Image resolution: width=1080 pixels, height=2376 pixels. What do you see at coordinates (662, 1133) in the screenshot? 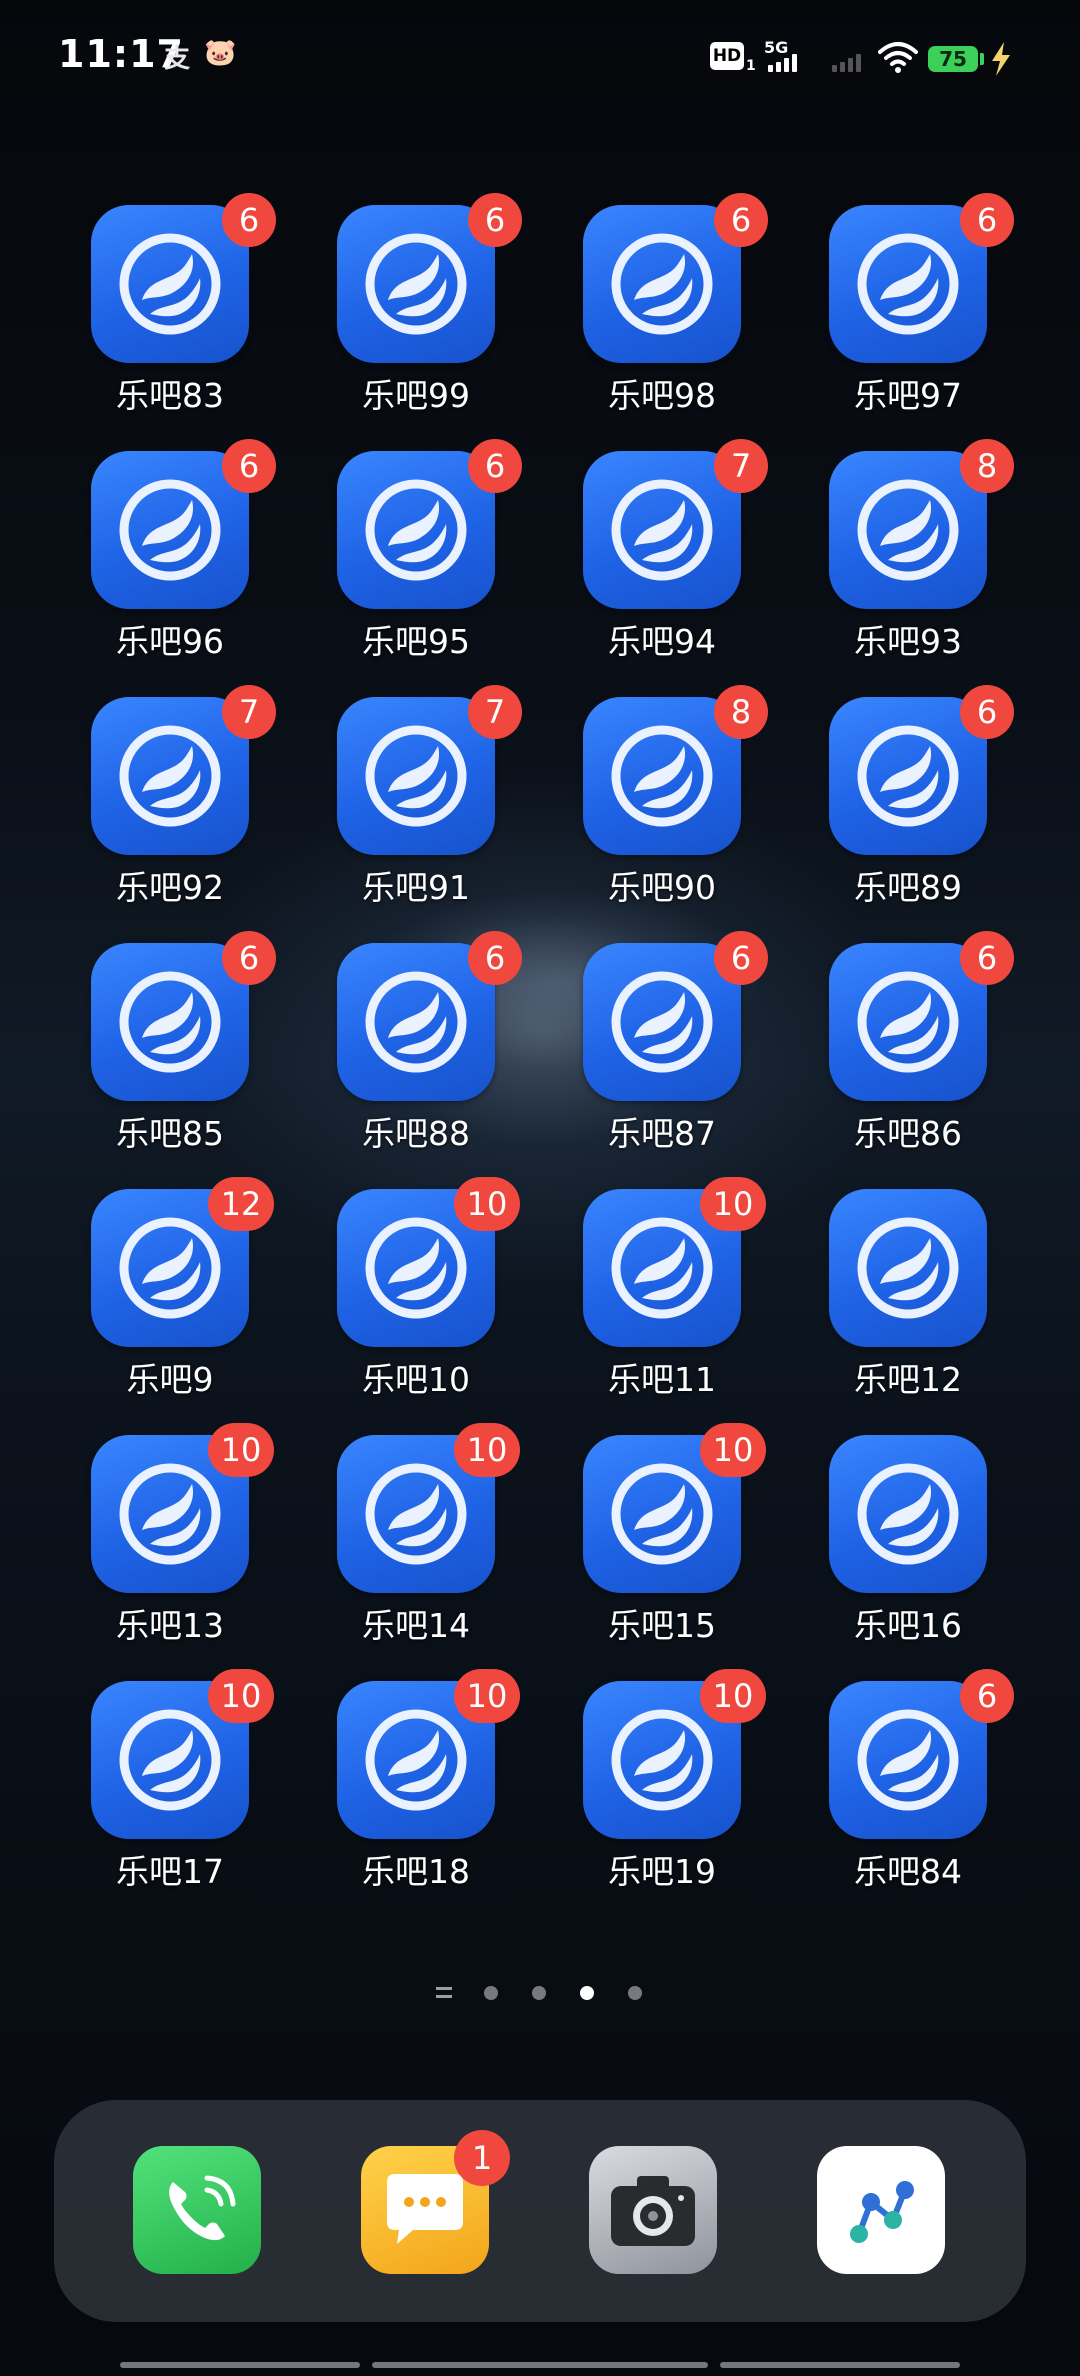
I see `app-label: 乐吧87` at bounding box center [662, 1133].